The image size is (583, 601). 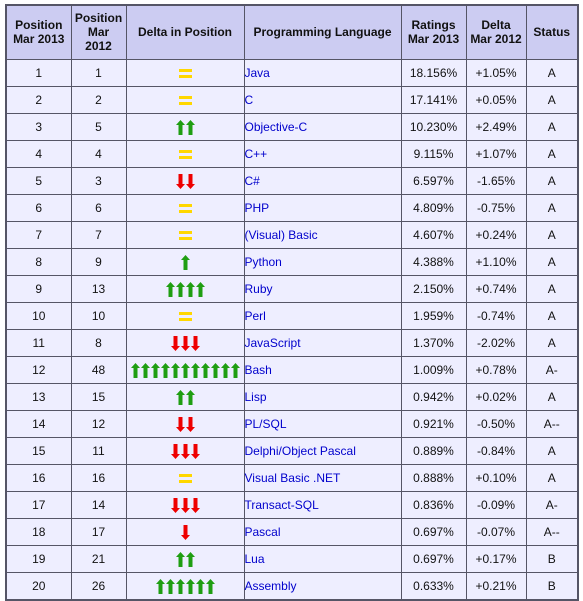 What do you see at coordinates (266, 424) in the screenshot?
I see `language-link: PL/SQL` at bounding box center [266, 424].